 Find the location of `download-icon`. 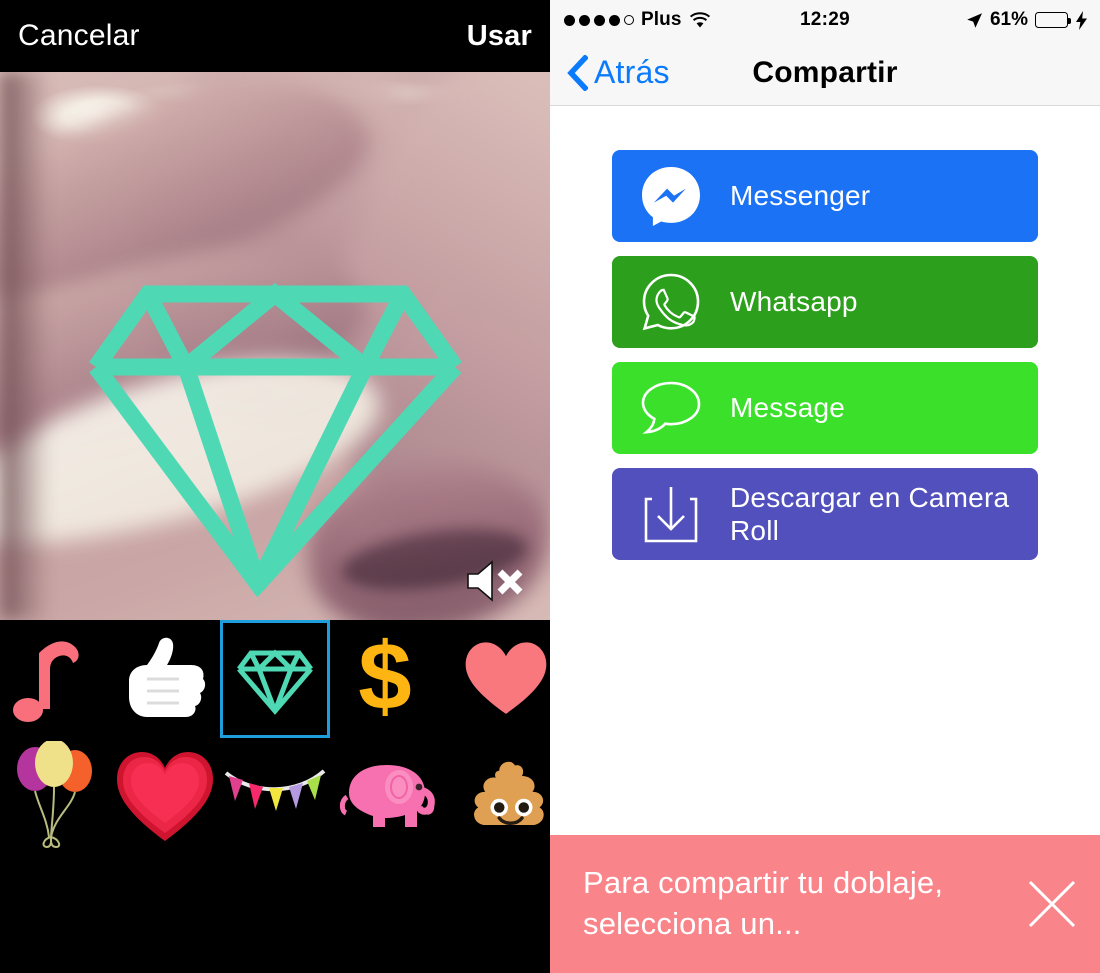

download-icon is located at coordinates (671, 514).